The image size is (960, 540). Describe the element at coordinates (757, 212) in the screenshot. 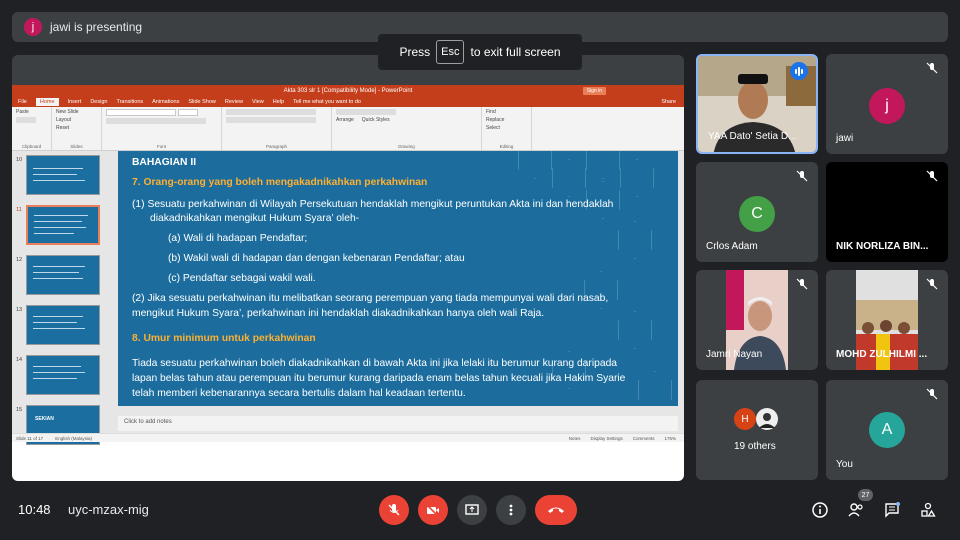

I see `participant-tile: C Crlos Adam` at that location.